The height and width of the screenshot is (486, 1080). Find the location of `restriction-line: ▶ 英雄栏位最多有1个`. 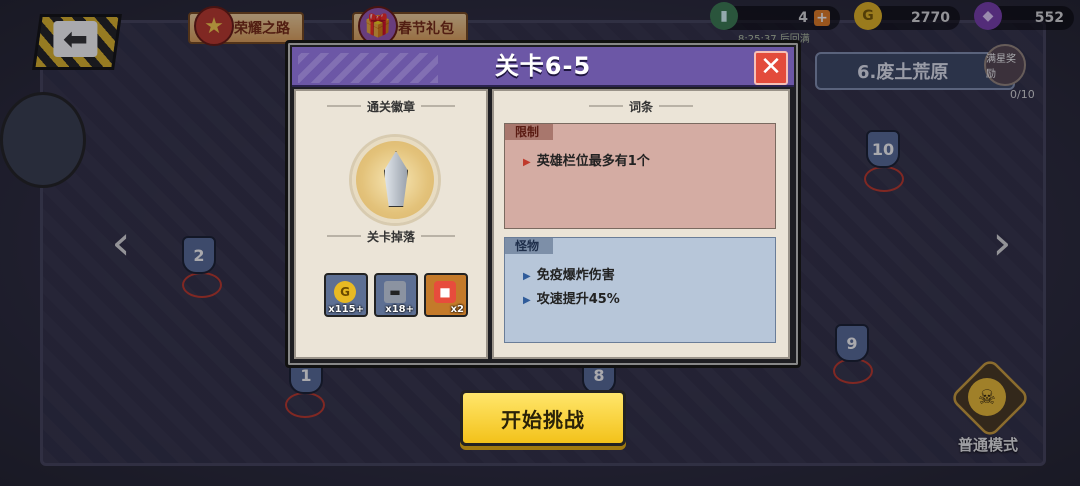

restriction-line: ▶ 英雄栏位最多有1个 is located at coordinates (586, 161).